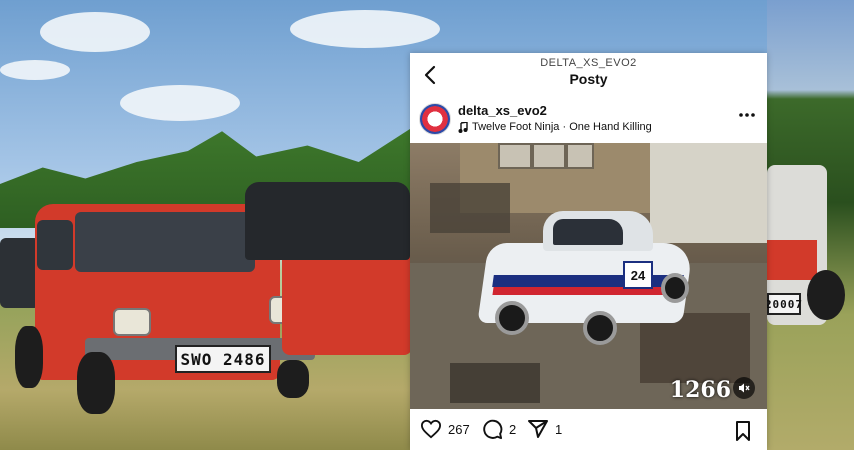  What do you see at coordinates (588, 63) in the screenshot?
I see `nav-username: DELTA_XS_EVO2` at bounding box center [588, 63].